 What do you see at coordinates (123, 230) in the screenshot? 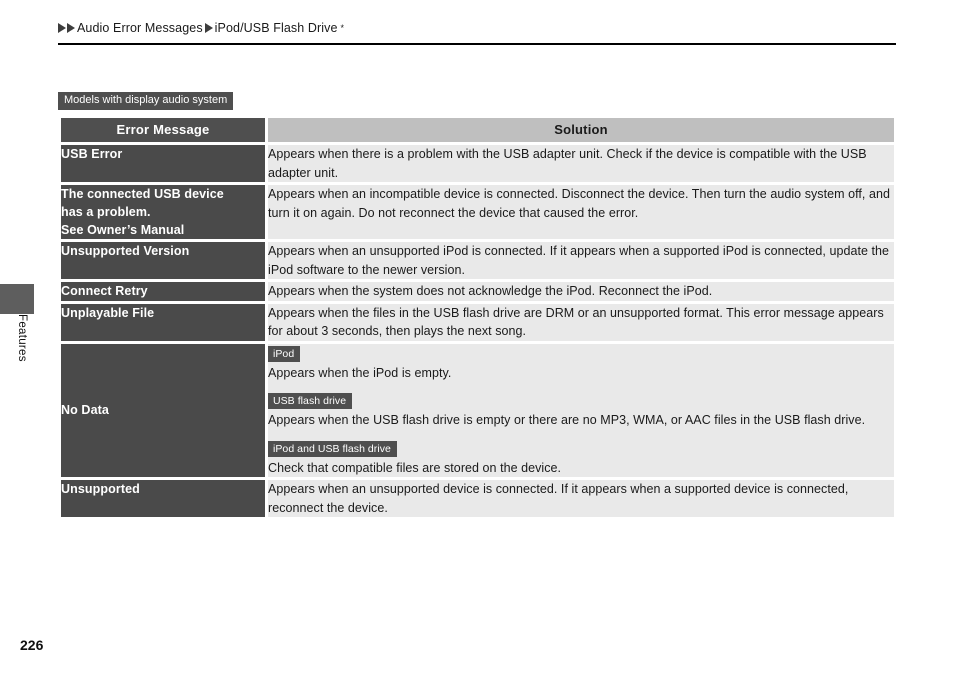
I see `error-message-line: See Owner’s Manual` at bounding box center [123, 230].